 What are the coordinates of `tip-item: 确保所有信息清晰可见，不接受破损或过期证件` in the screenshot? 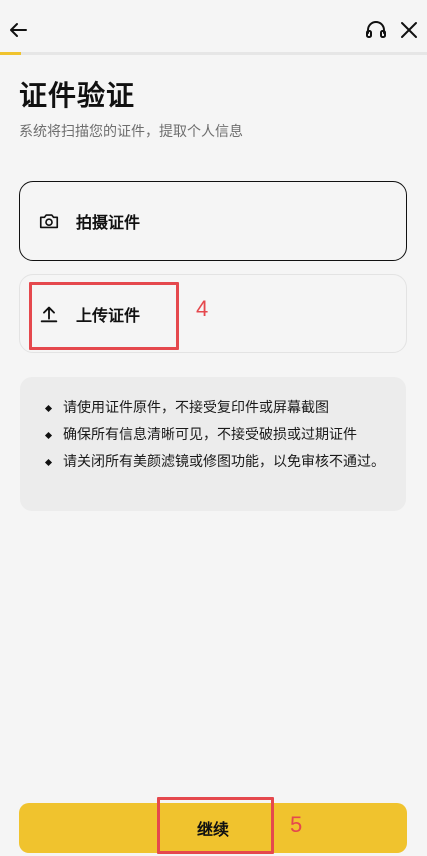 It's located at (217, 435).